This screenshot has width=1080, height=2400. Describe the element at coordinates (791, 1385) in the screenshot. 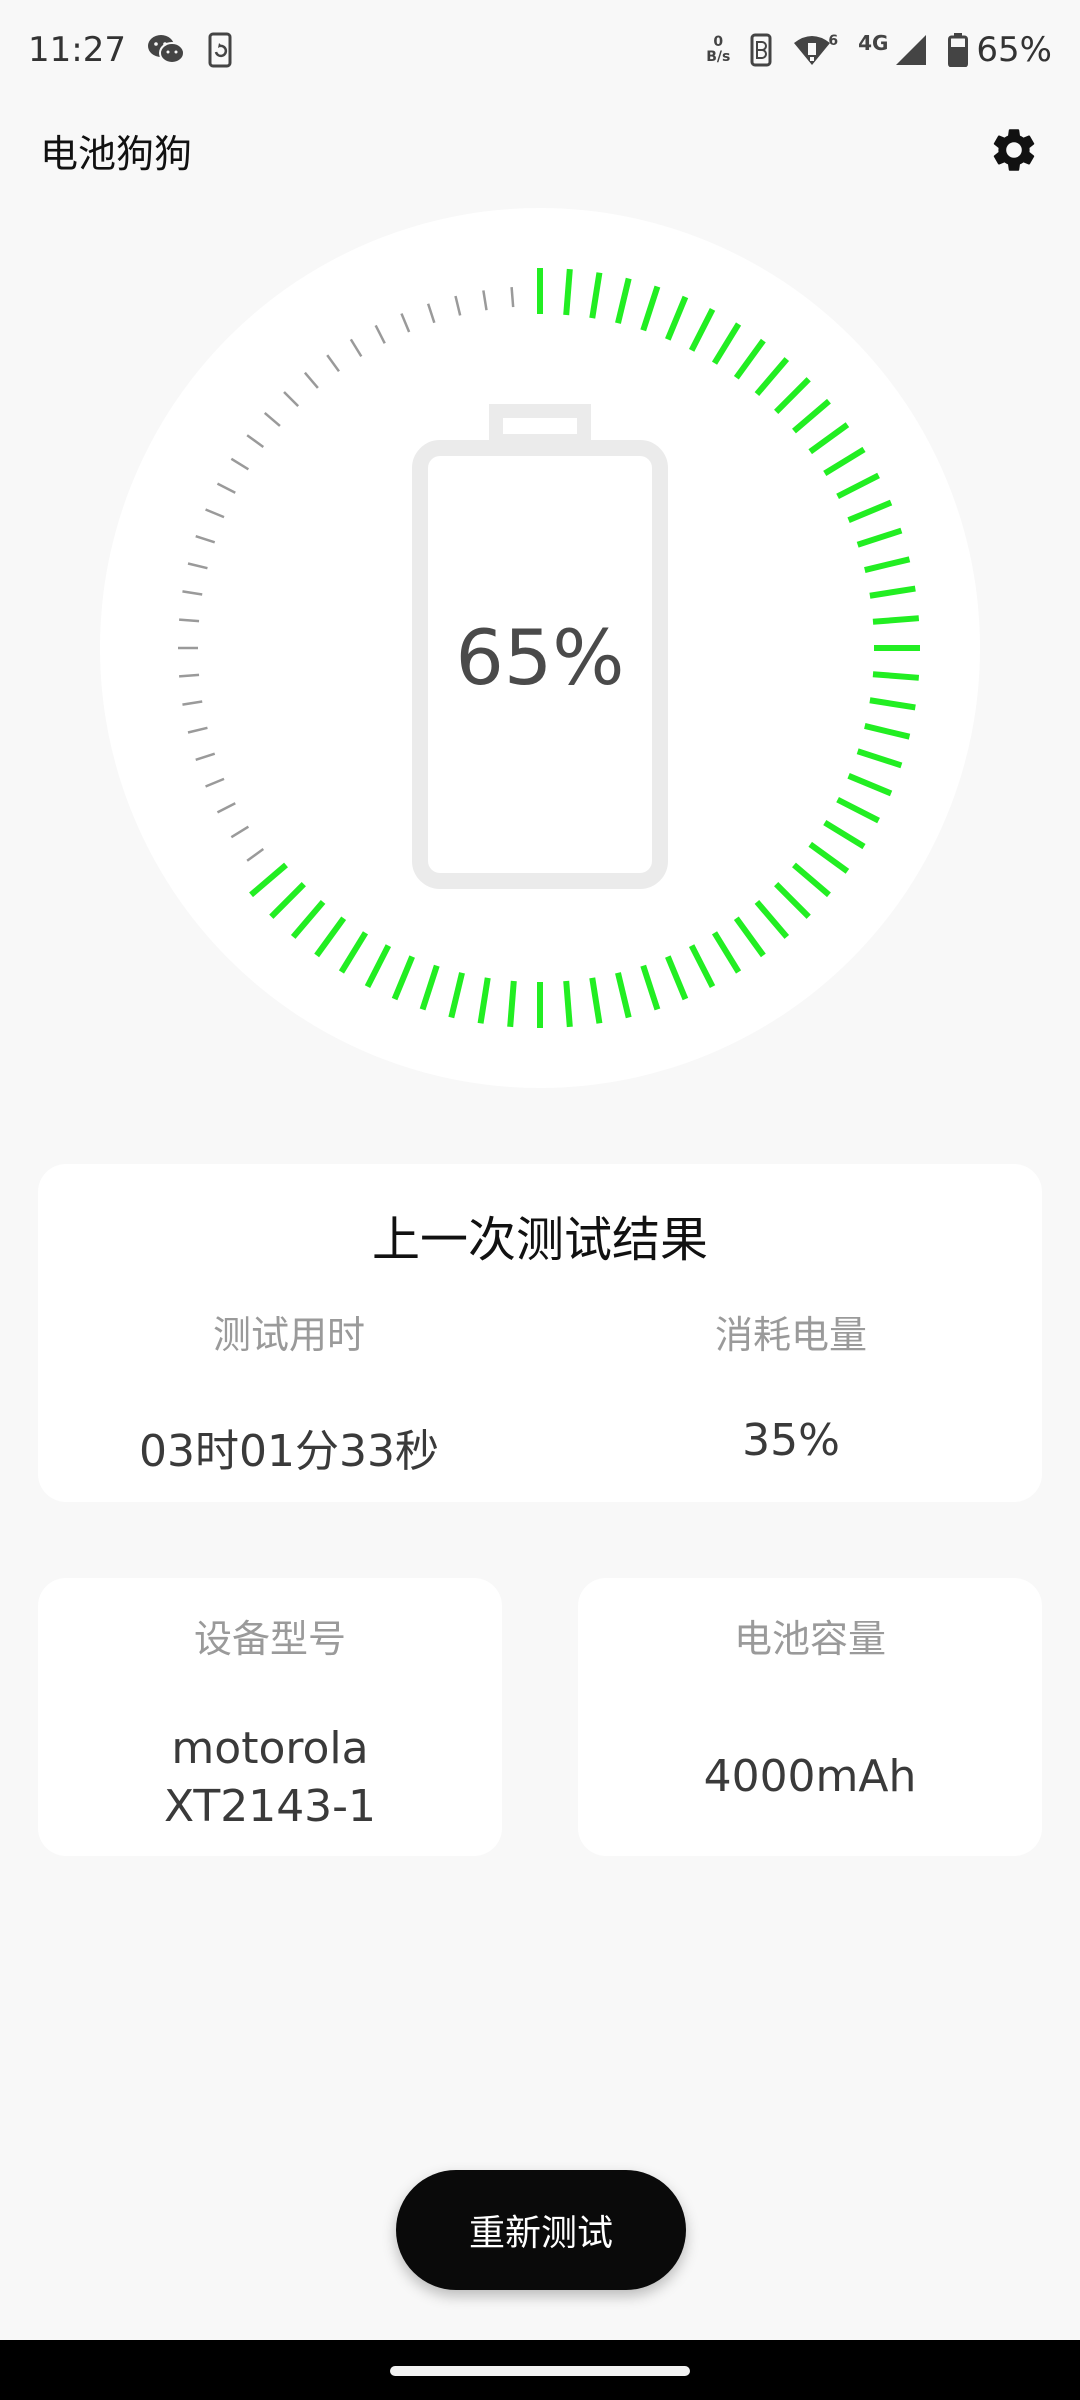

I see `consumed-block: 消耗电量 35%` at that location.